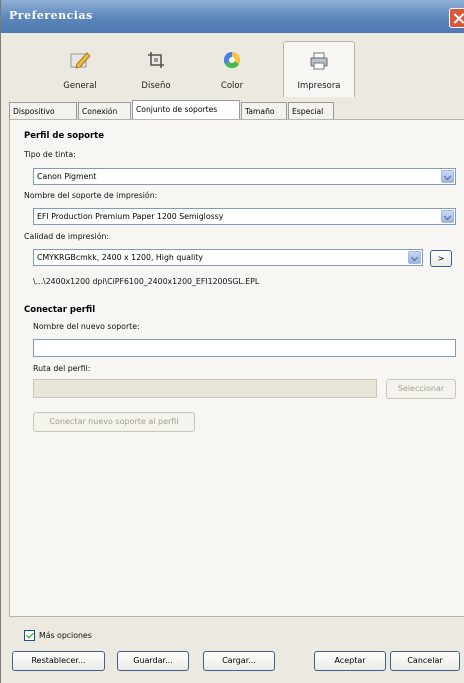 Image resolution: width=464 pixels, height=683 pixels. Describe the element at coordinates (232, 16) in the screenshot. I see `title-bar: Preferencias` at that location.